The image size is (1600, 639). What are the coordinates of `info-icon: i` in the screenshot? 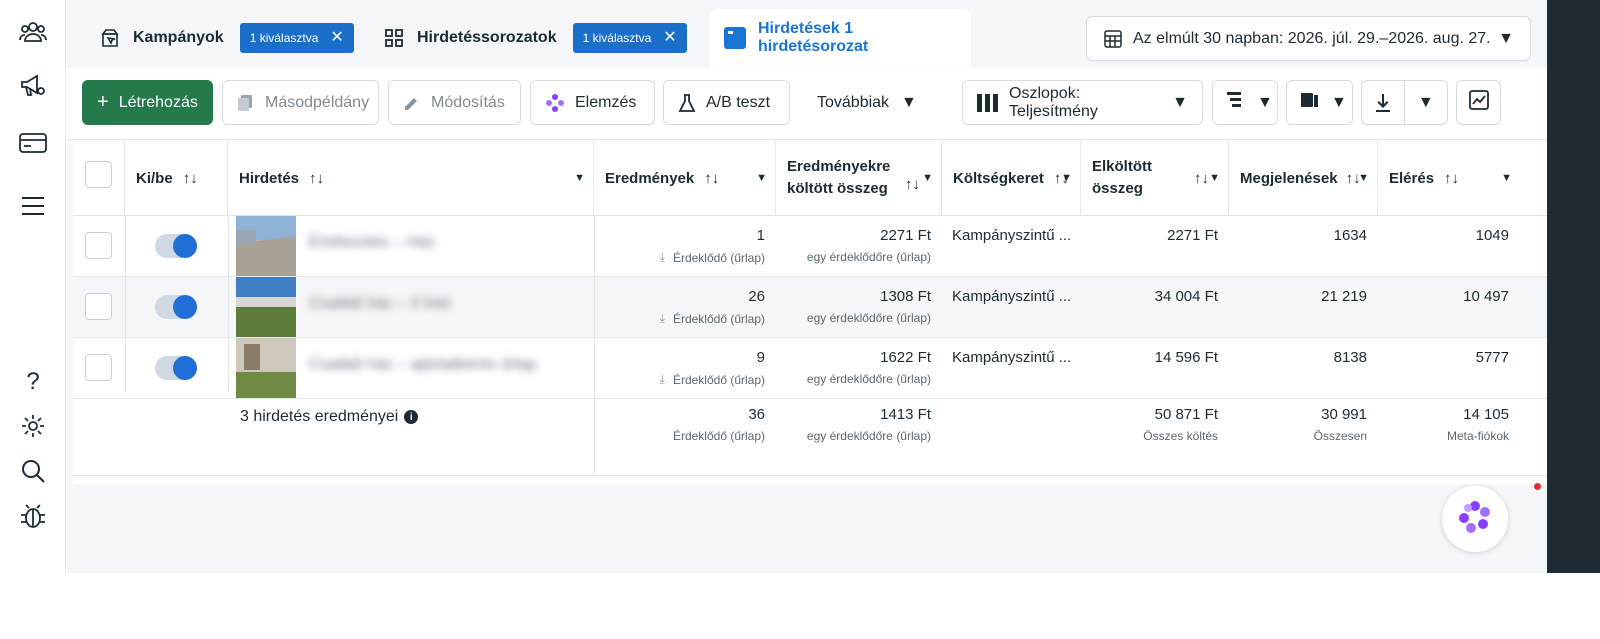 It's located at (411, 417).